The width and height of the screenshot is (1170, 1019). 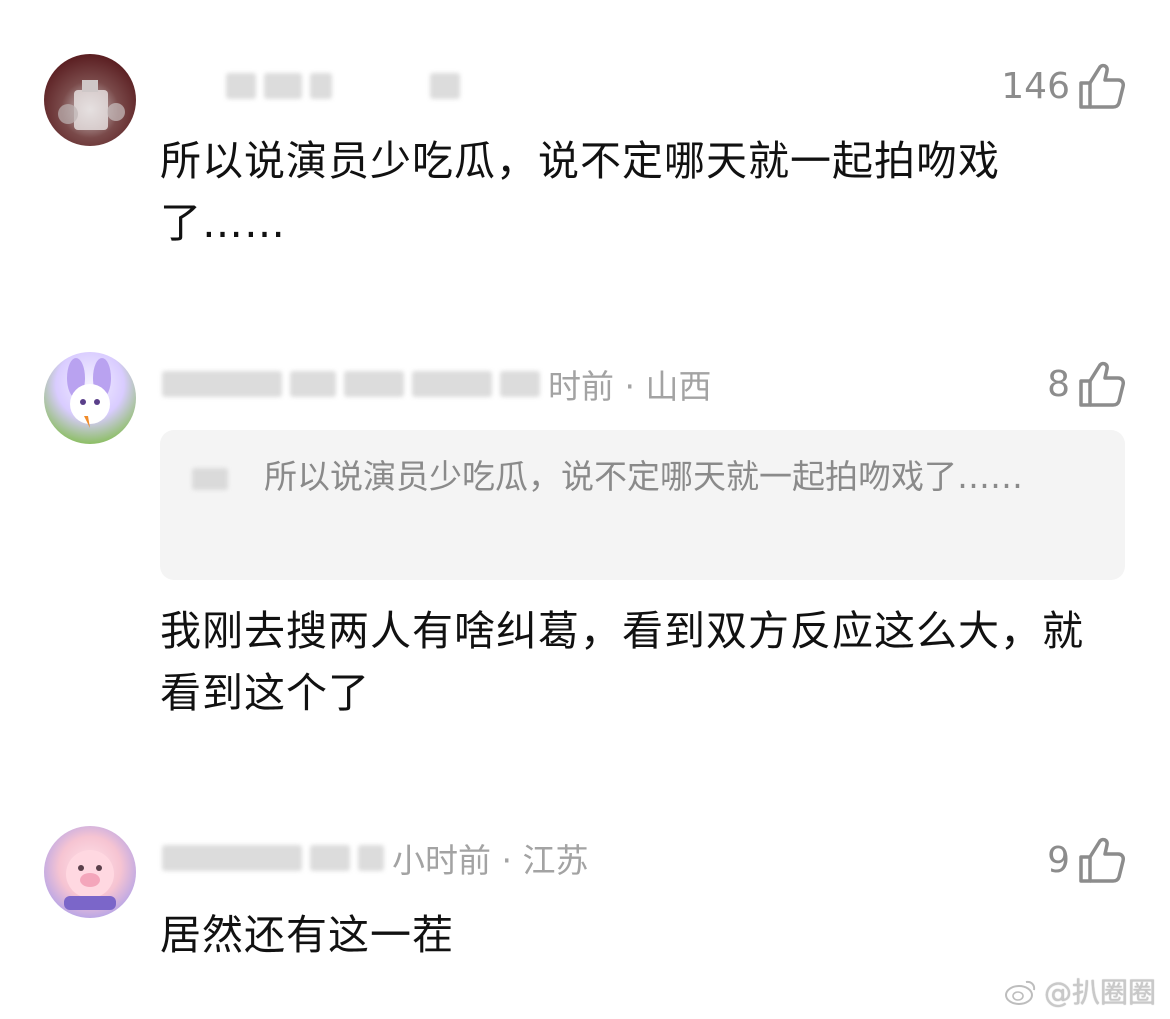 I want to click on watermark: @扒圈圈, so click(x=1080, y=991).